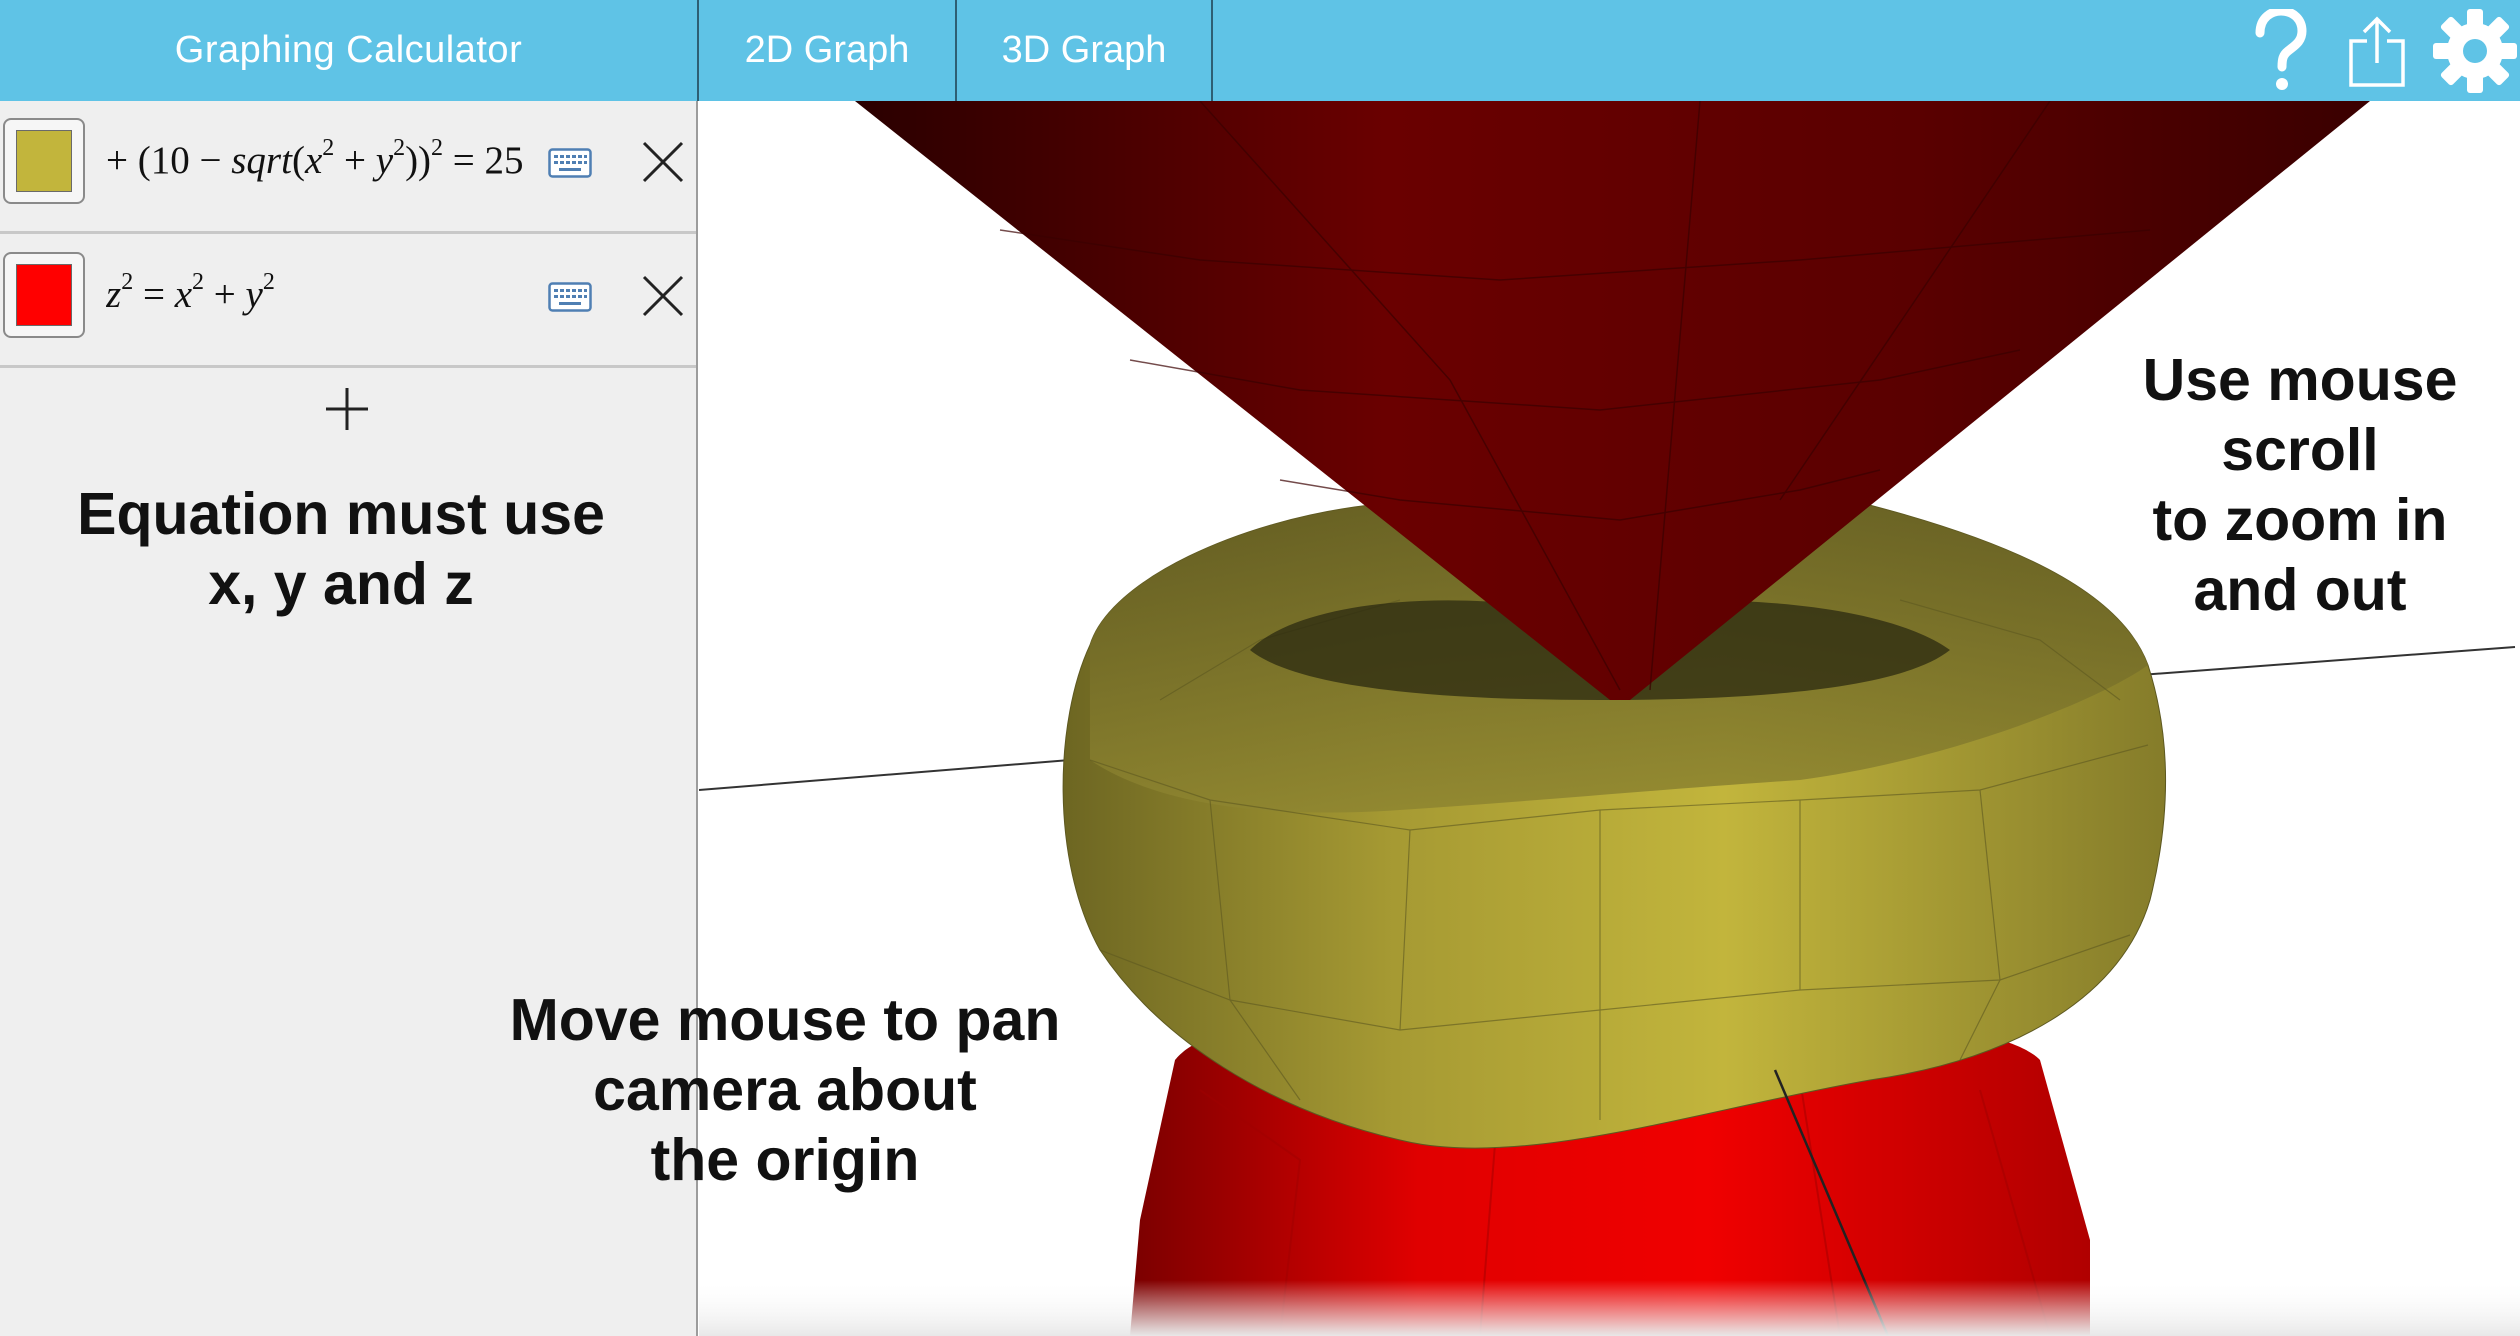 The image size is (2520, 1336). Describe the element at coordinates (1260, 50) in the screenshot. I see `top-bar: Graphing Calculator 2D Graph 3D Graph` at that location.